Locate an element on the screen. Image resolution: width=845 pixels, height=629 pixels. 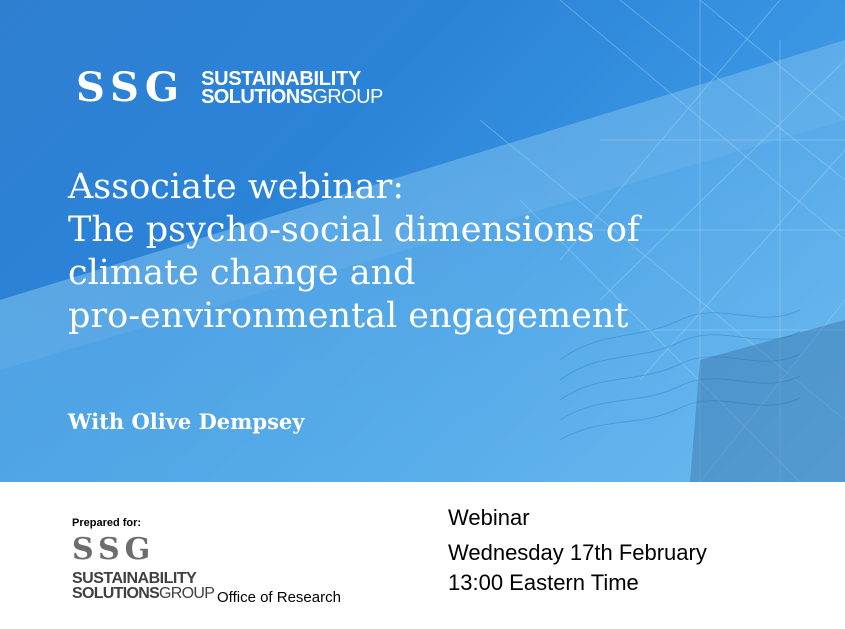
title-line: The psycho-social dimensions of is located at coordinates (354, 230).